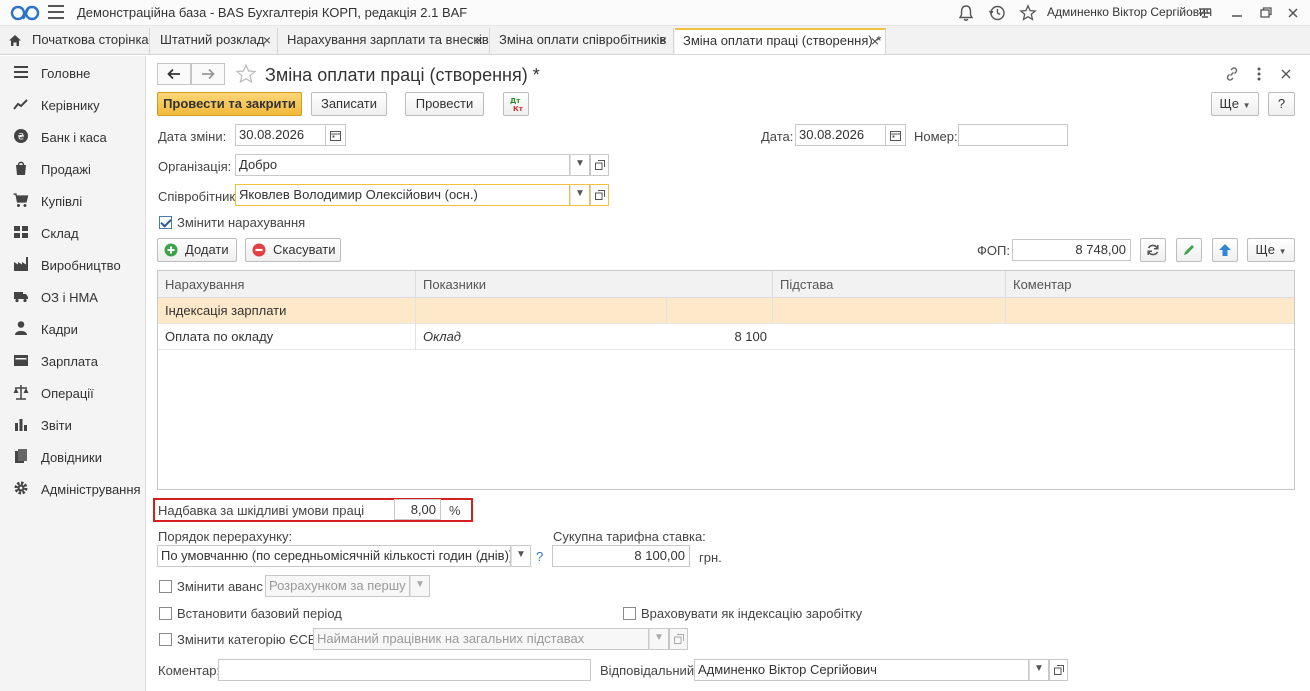  I want to click on sidebar-item-admin: Адміністрування, so click(73, 488).